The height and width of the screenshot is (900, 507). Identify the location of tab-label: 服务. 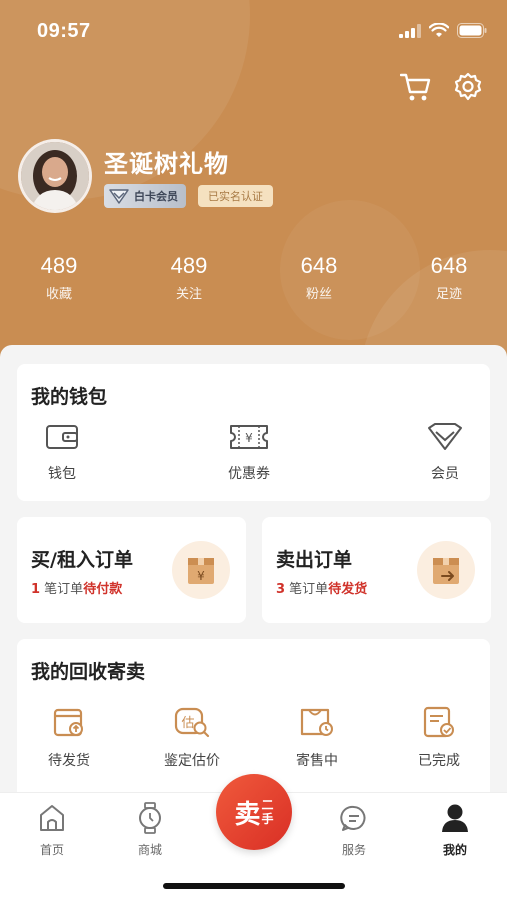
(353, 850).